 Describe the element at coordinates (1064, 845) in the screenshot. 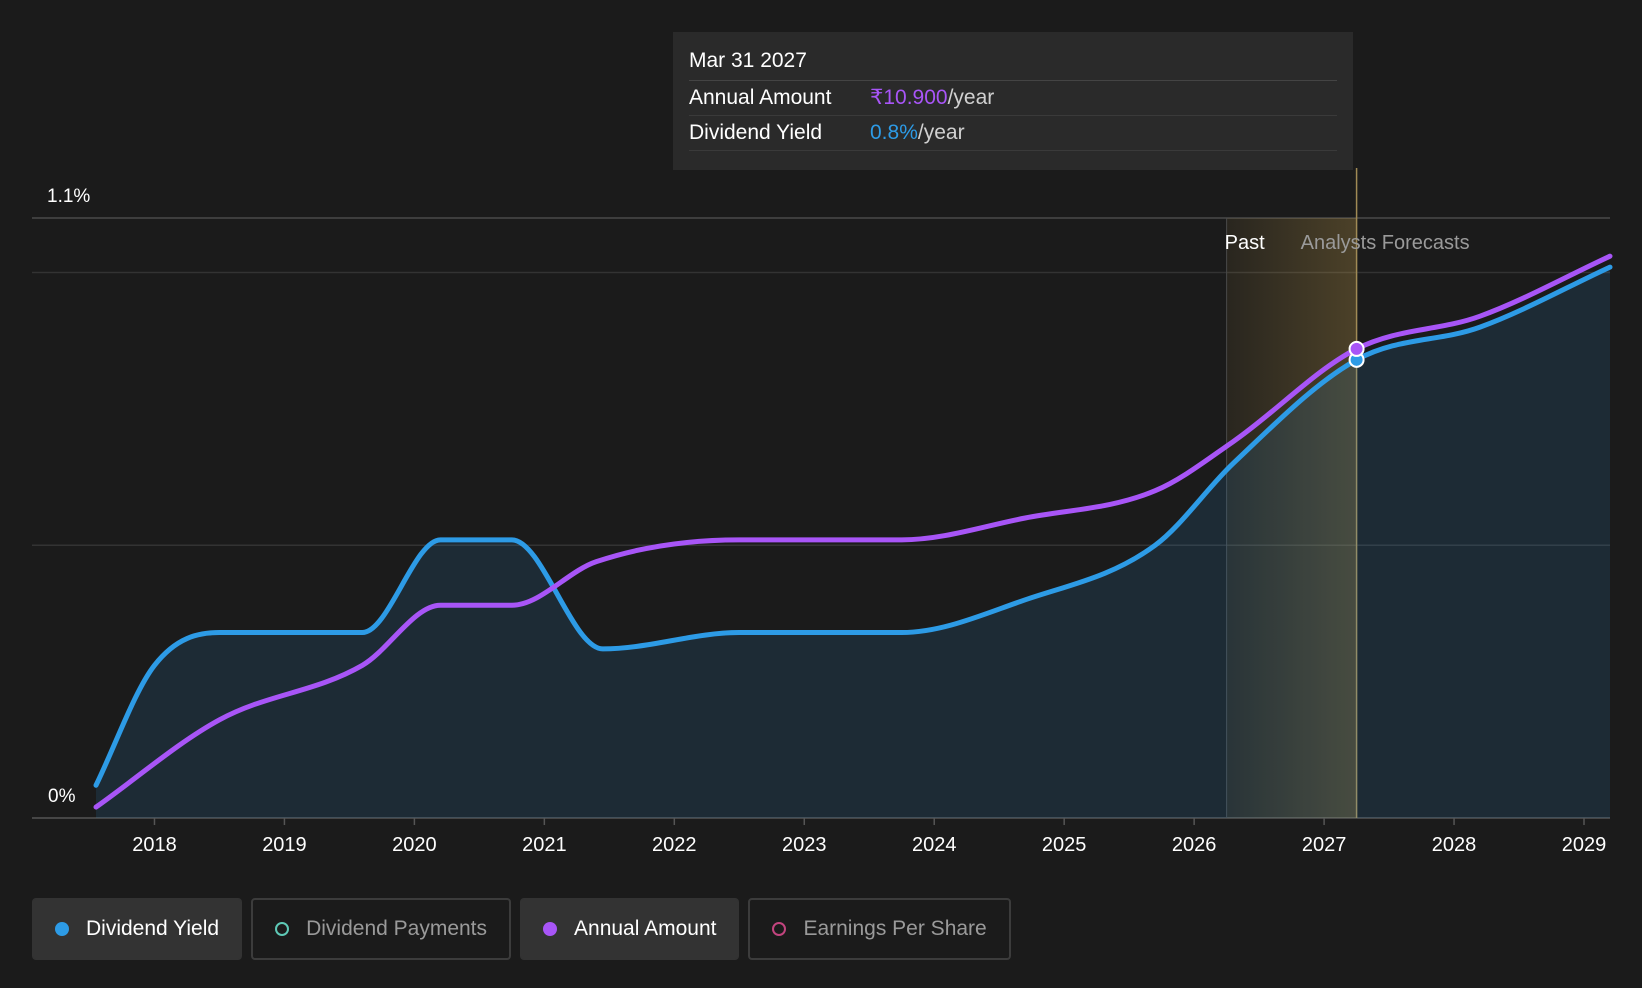

I see `x-tick-label: 2025` at that location.